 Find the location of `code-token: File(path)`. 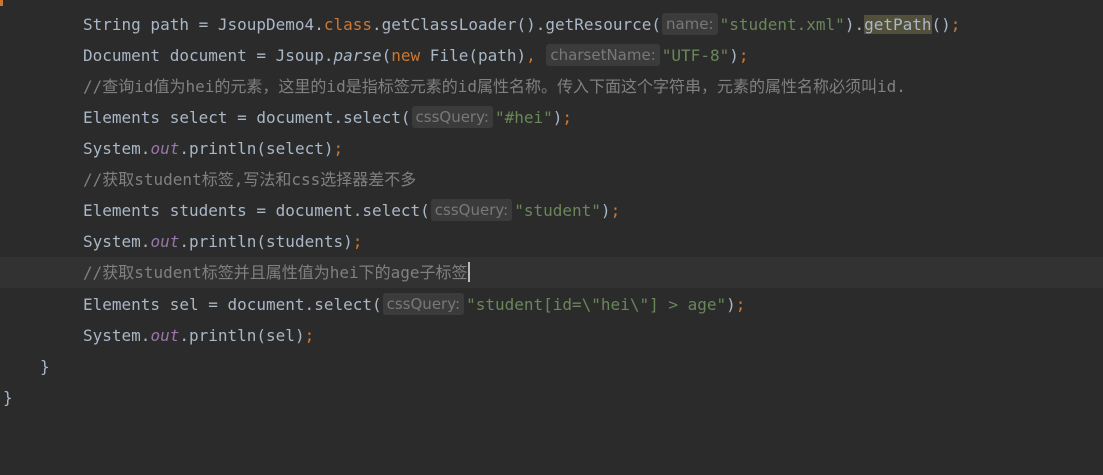

code-token: File(path) is located at coordinates (473, 55).